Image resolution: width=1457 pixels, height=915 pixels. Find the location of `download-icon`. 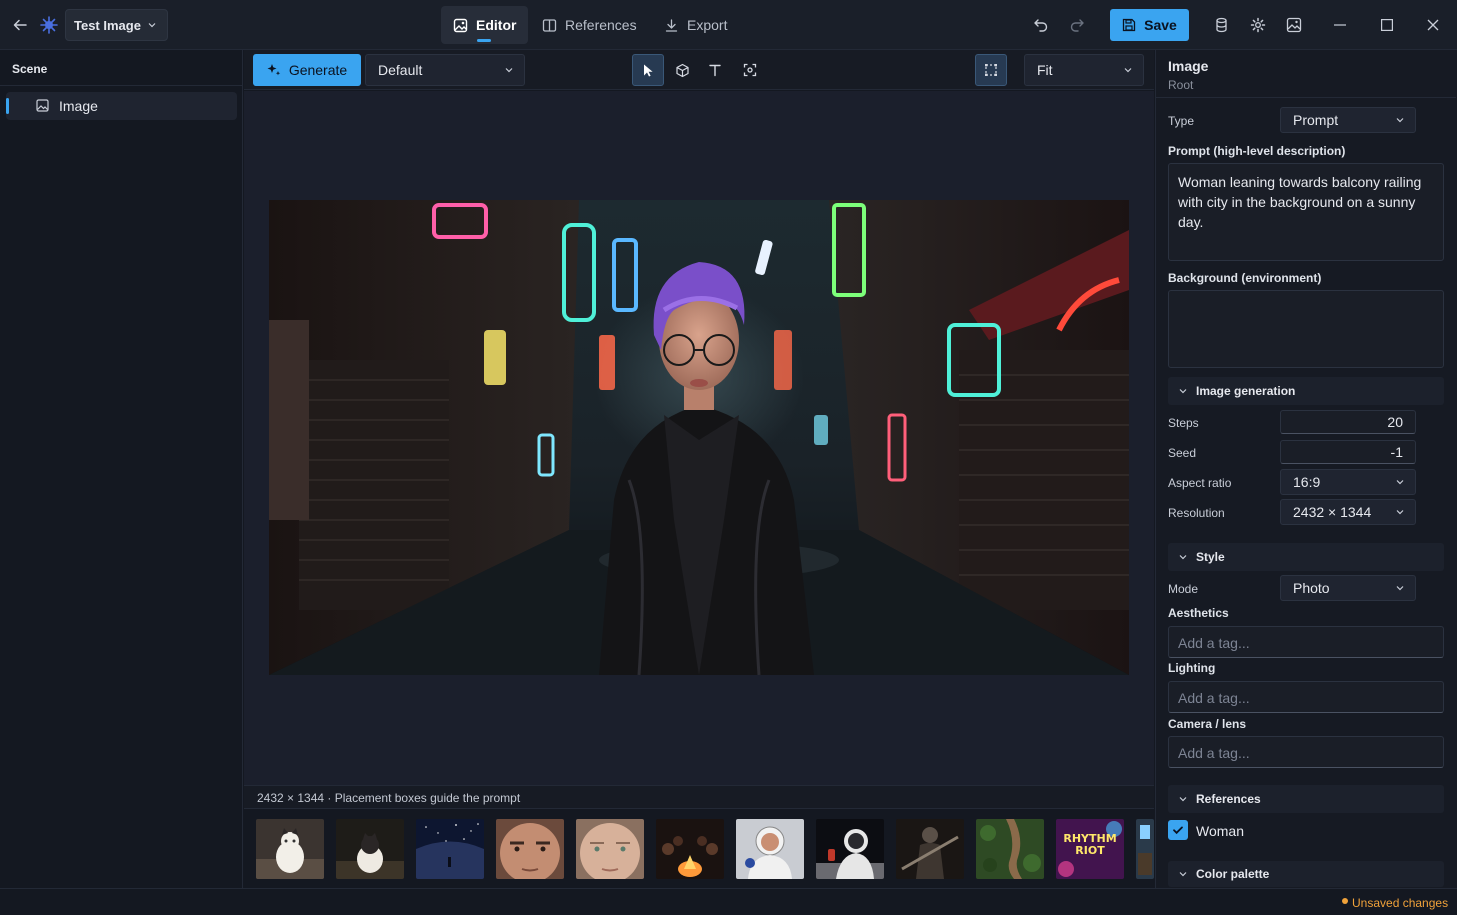

download-icon is located at coordinates (671, 25).